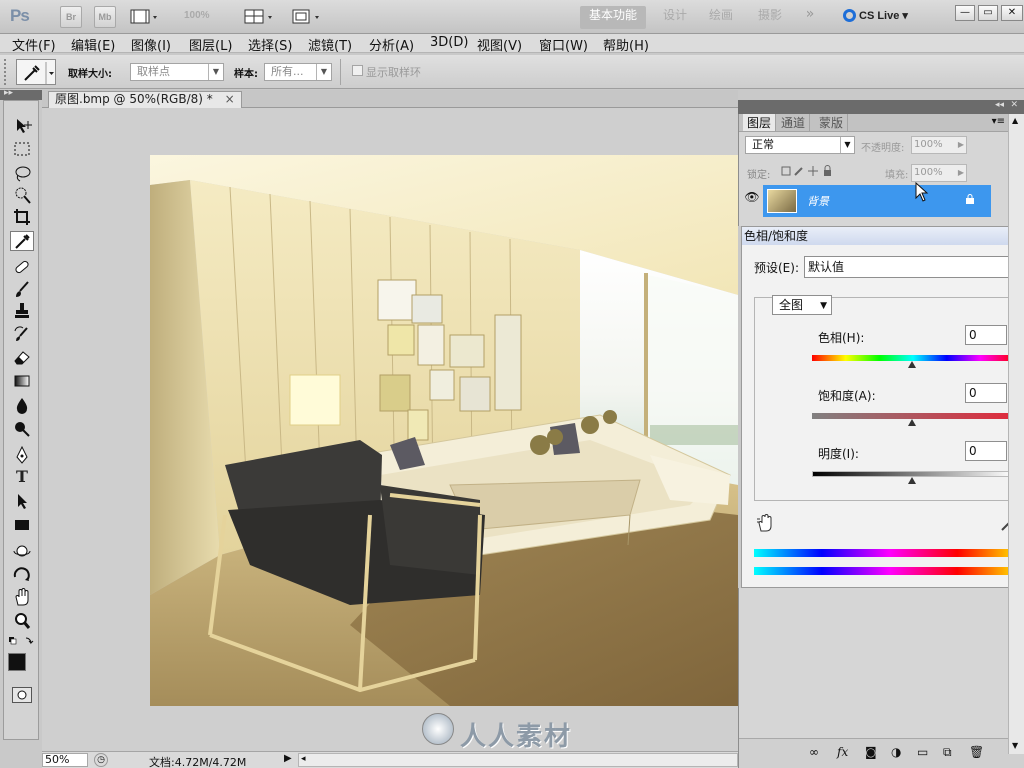  Describe the element at coordinates (922, 752) in the screenshot. I see `new-group-icon: ▭` at that location.